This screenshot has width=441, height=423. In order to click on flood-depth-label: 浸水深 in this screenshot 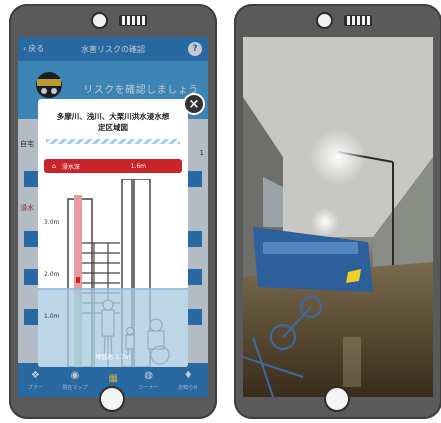, I will do `click(70, 167)`.